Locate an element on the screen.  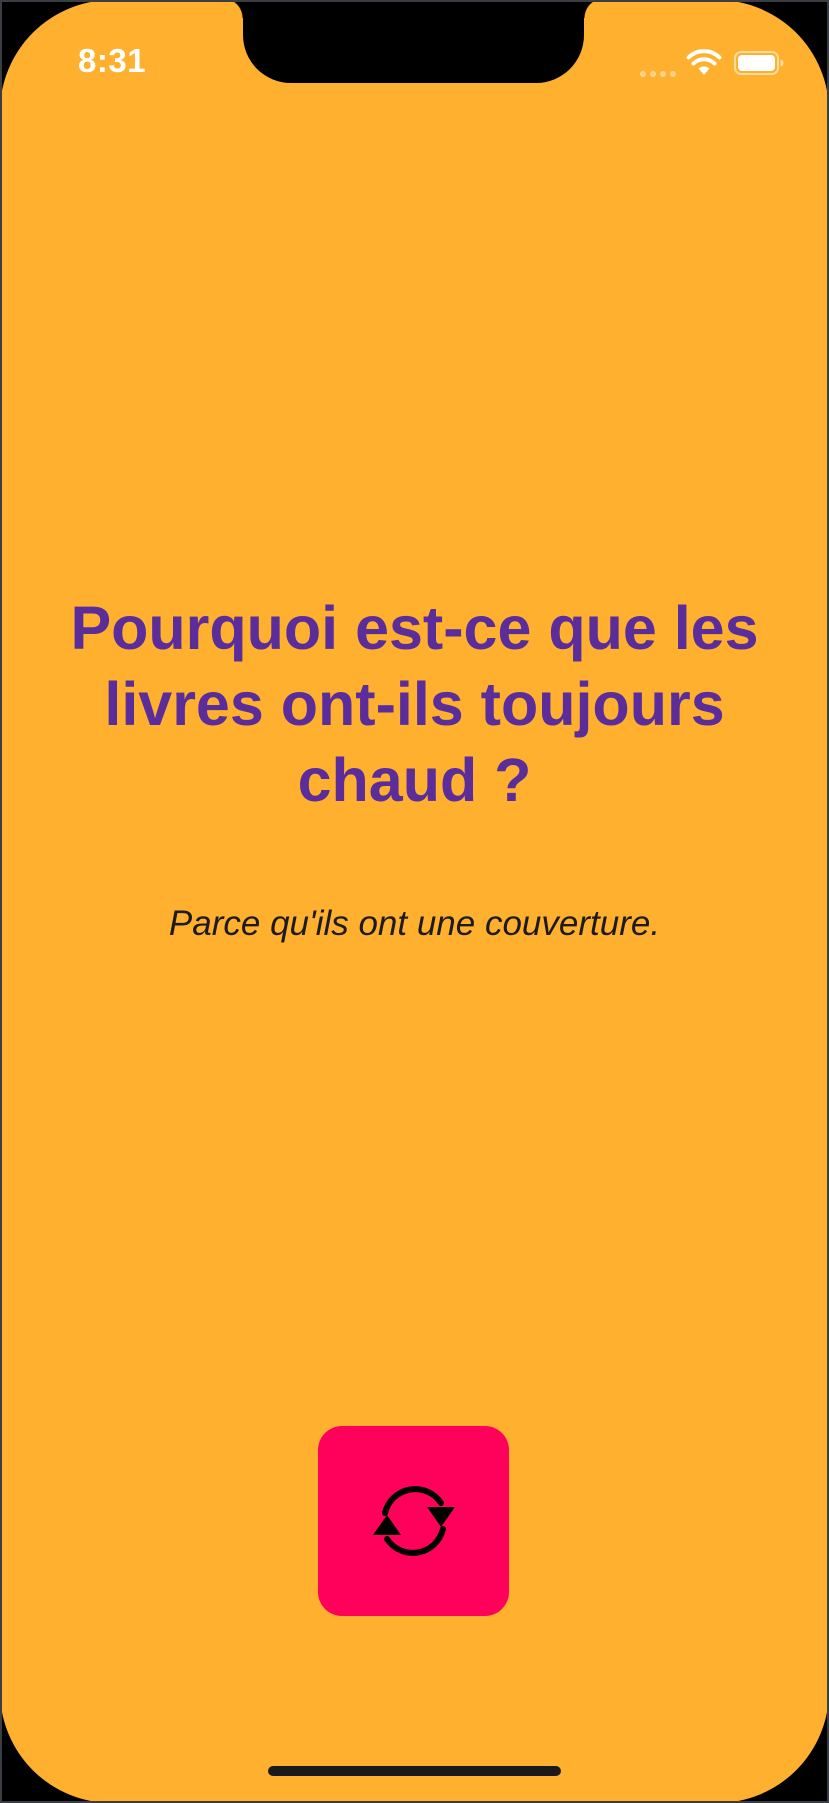
home-indicator is located at coordinates (414, 1771).